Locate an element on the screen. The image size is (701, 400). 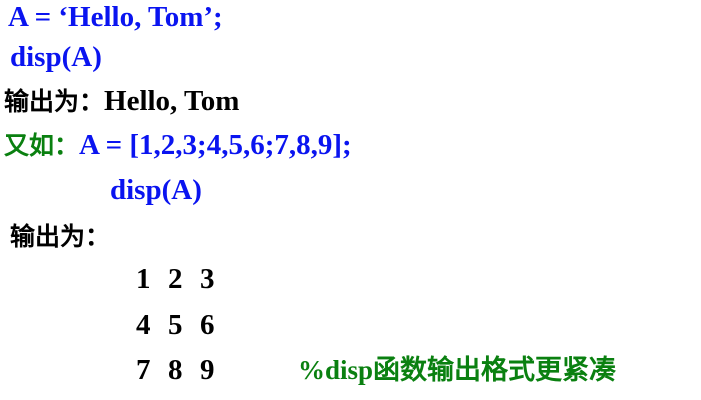
output-label: 输出为： is located at coordinates (54, 101).